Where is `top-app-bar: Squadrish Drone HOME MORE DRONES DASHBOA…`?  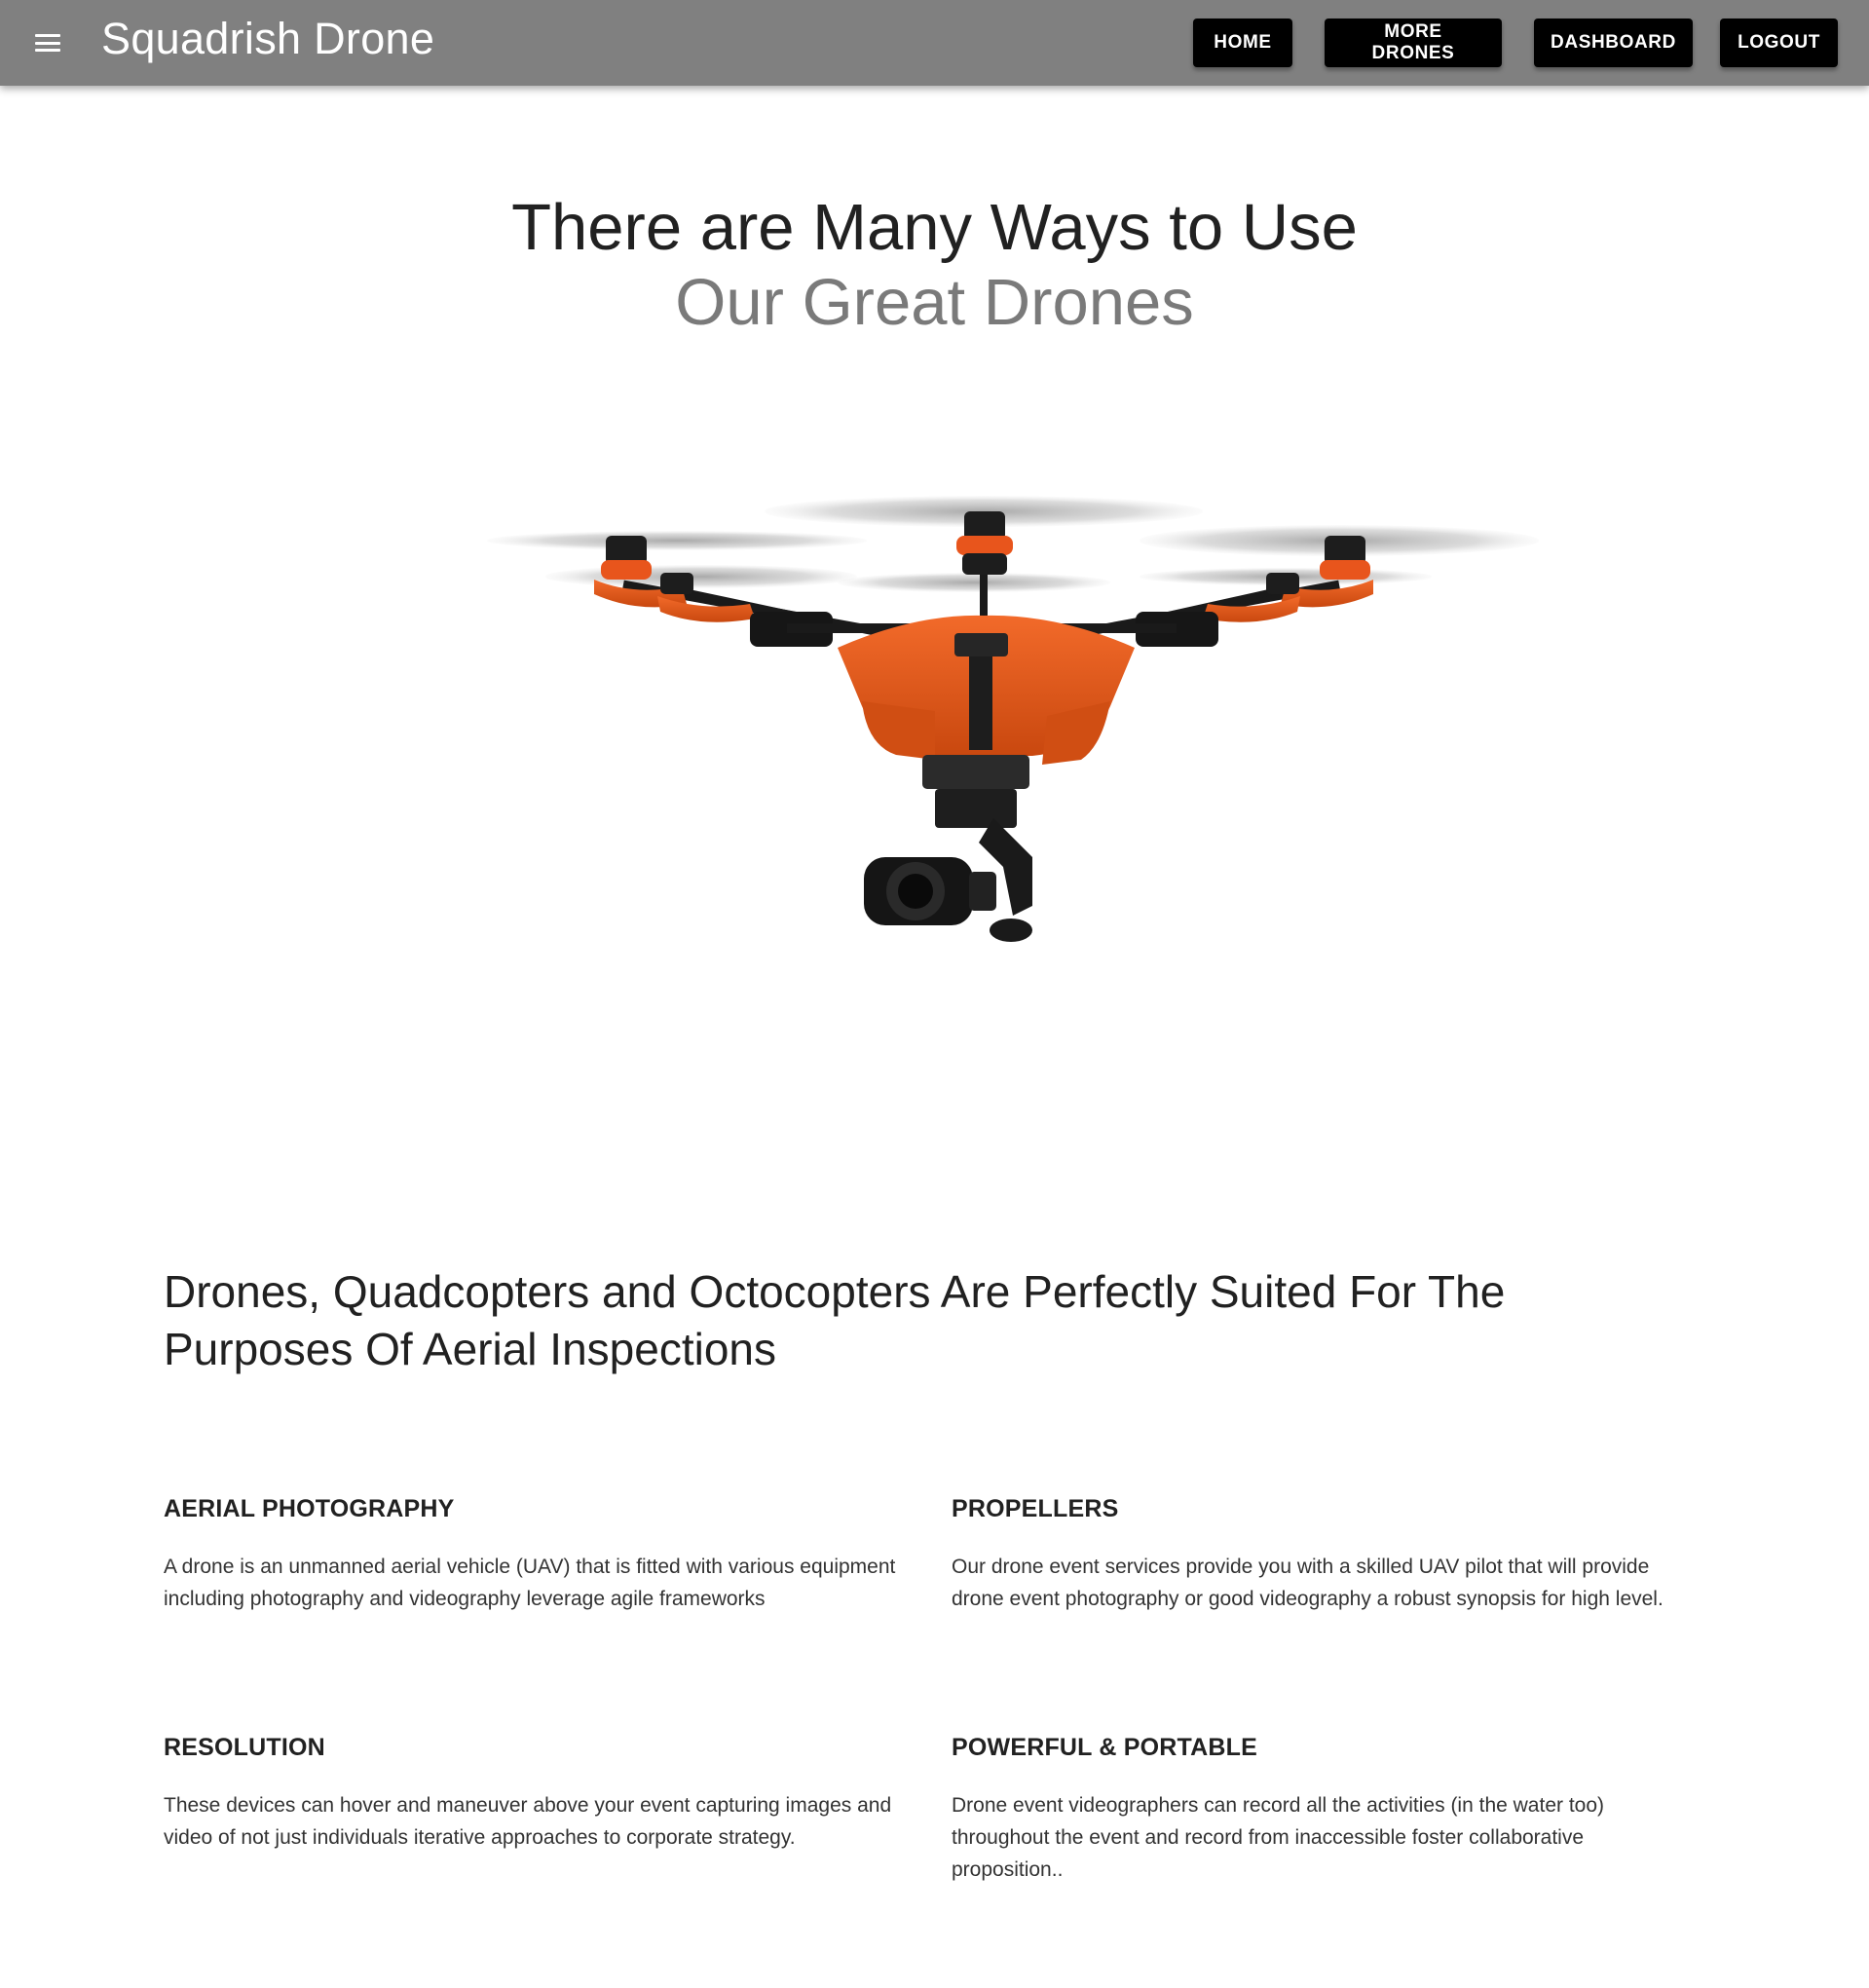
top-app-bar: Squadrish Drone HOME MORE DRONES DASHBOA… is located at coordinates (935, 43).